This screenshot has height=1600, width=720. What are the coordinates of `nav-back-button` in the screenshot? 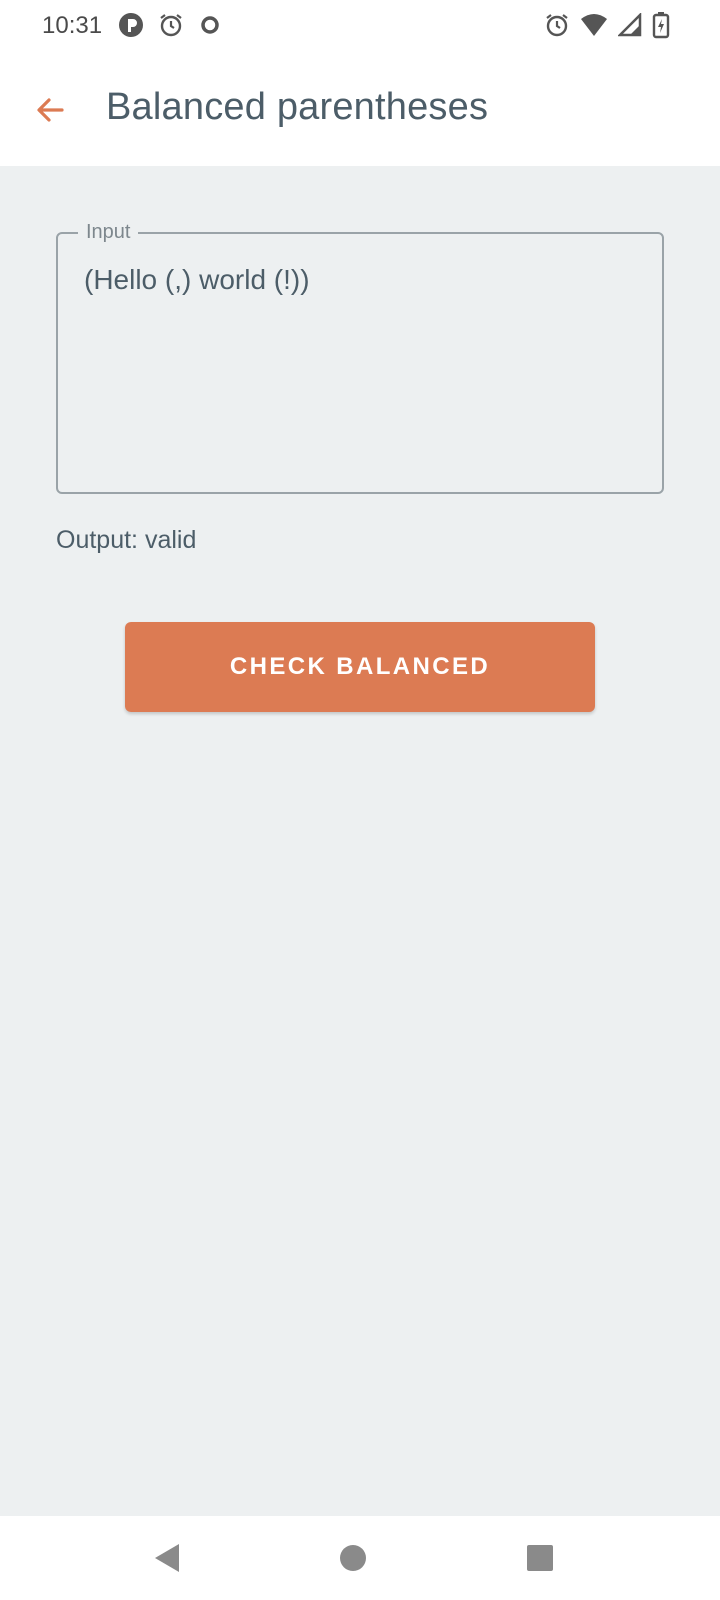 It's located at (166, 1560).